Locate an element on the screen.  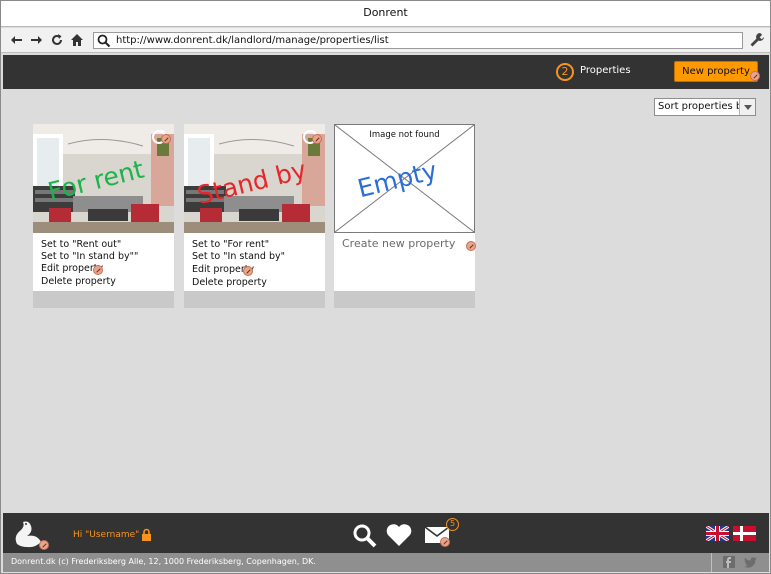
forward-arrow-icon is located at coordinates (36, 40).